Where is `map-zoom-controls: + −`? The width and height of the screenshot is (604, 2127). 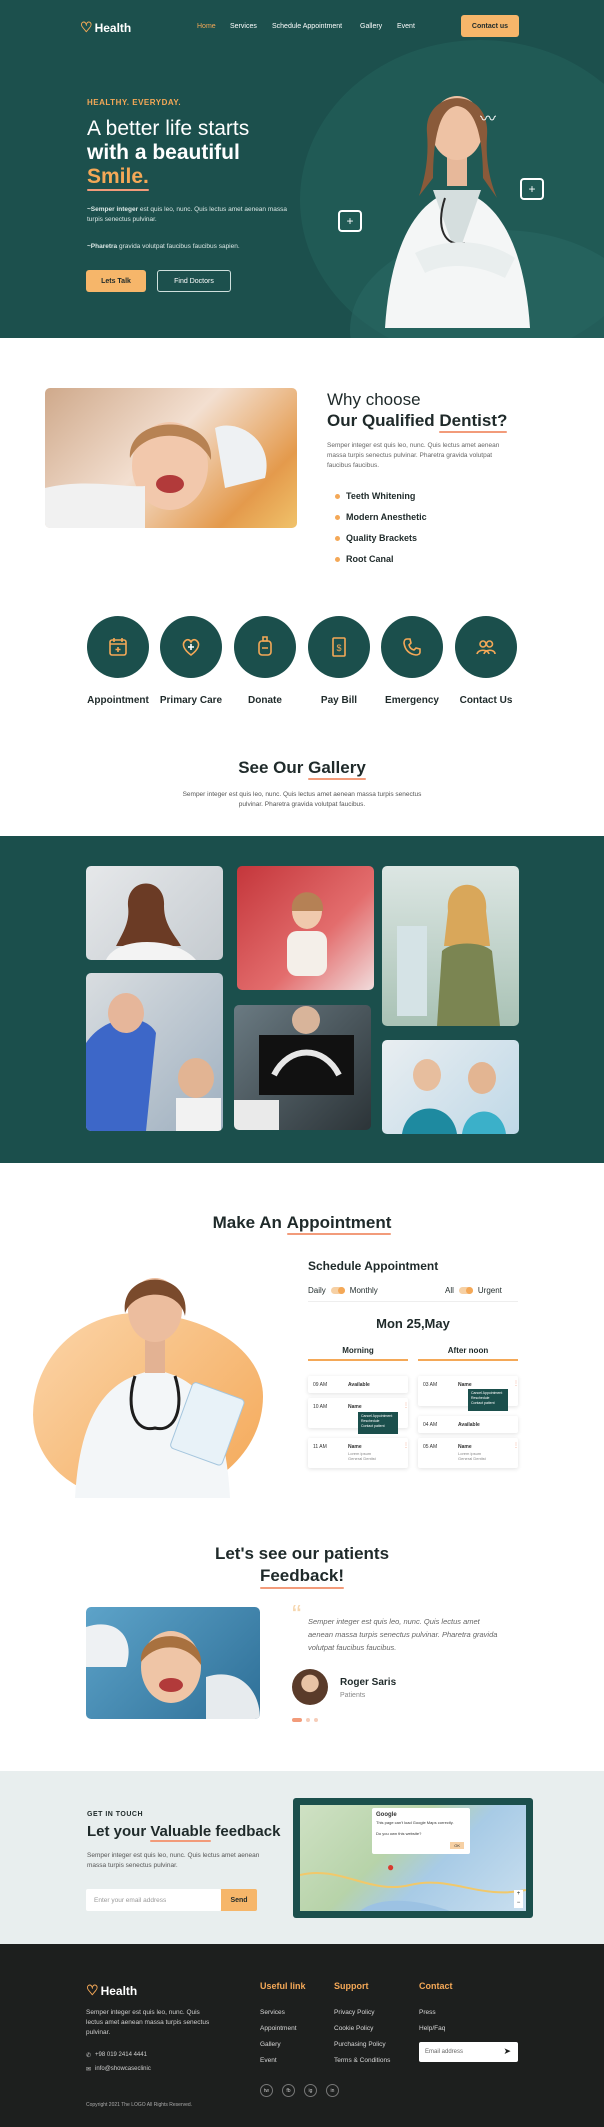
map-zoom-controls: + − is located at coordinates (518, 1899).